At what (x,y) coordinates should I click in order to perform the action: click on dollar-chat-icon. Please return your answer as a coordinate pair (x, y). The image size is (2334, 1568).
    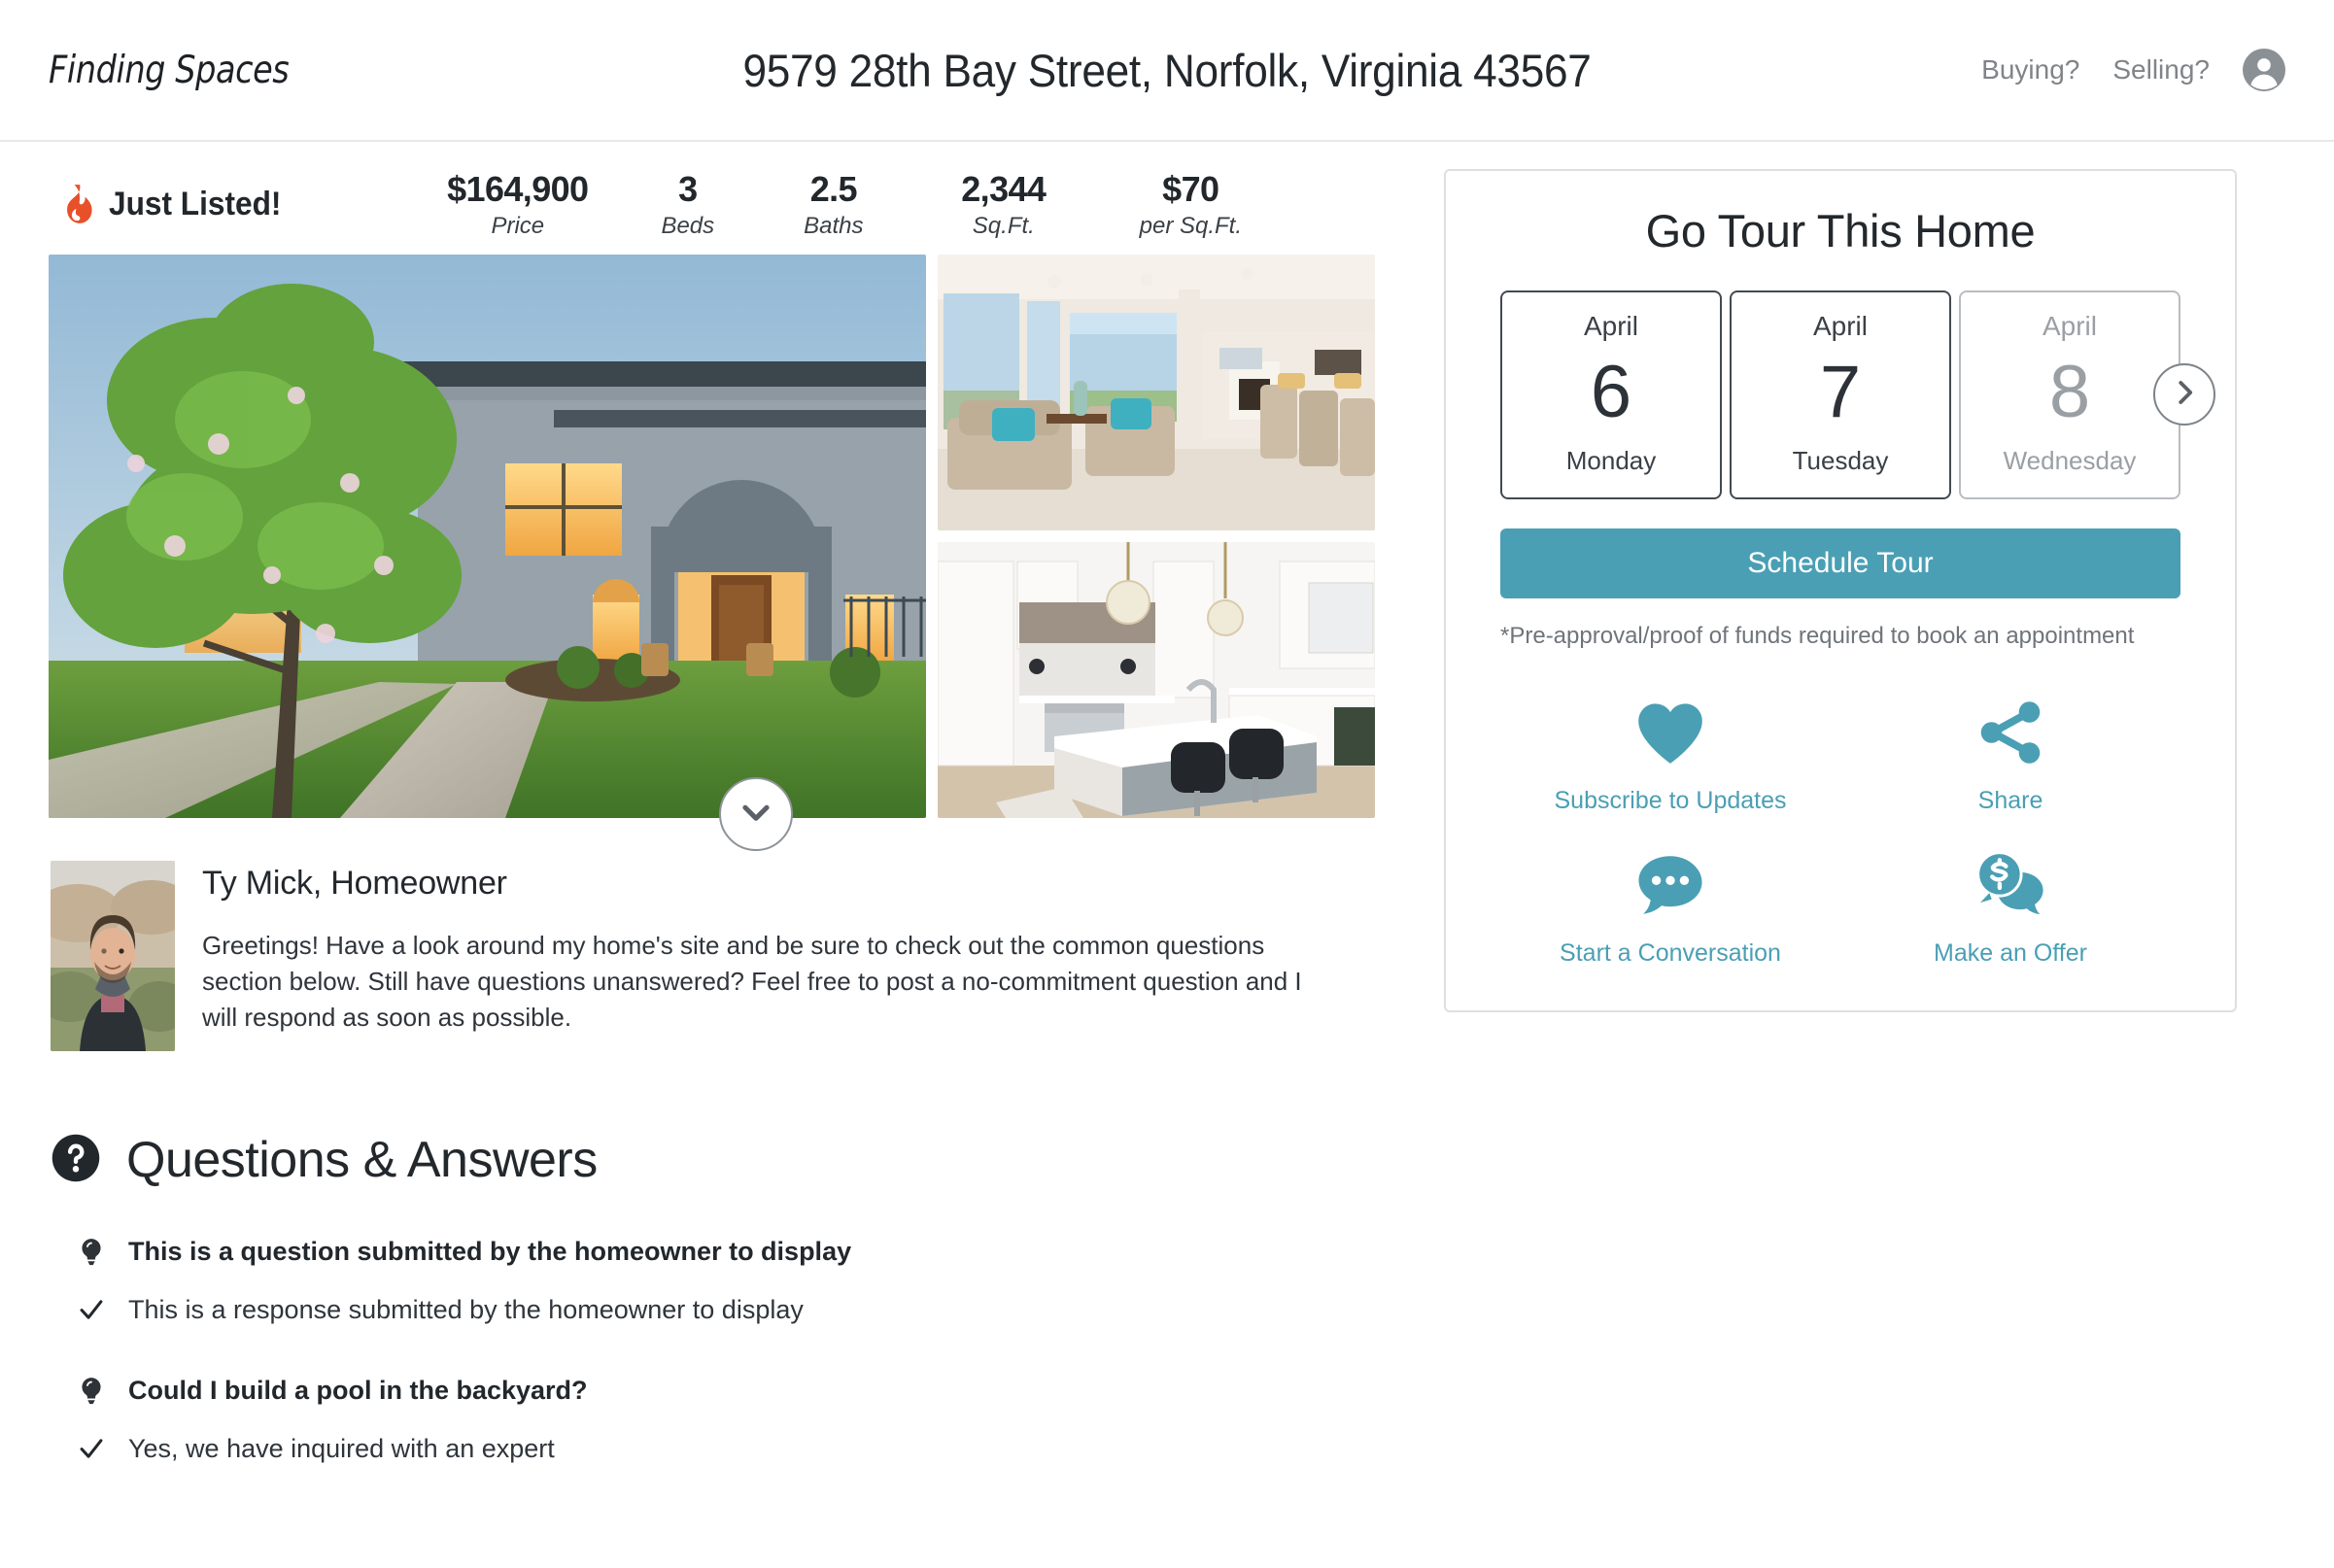
    Looking at the image, I should click on (2010, 885).